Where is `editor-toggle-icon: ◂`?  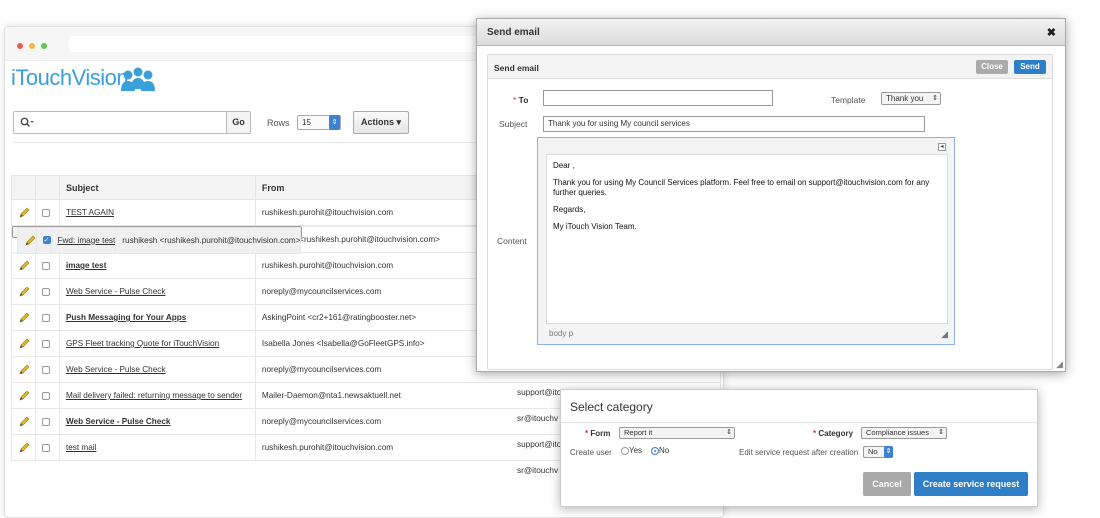 editor-toggle-icon: ◂ is located at coordinates (942, 147).